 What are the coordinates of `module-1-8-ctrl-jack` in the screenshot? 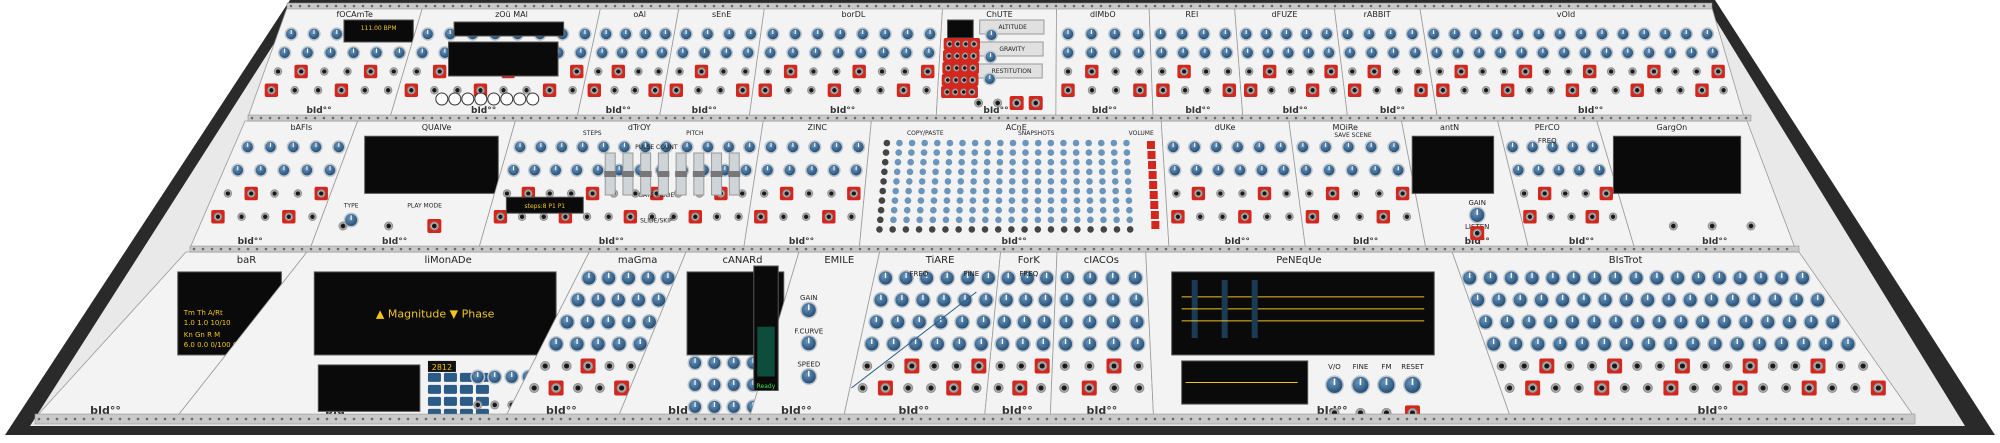 It's located at (1524, 193).